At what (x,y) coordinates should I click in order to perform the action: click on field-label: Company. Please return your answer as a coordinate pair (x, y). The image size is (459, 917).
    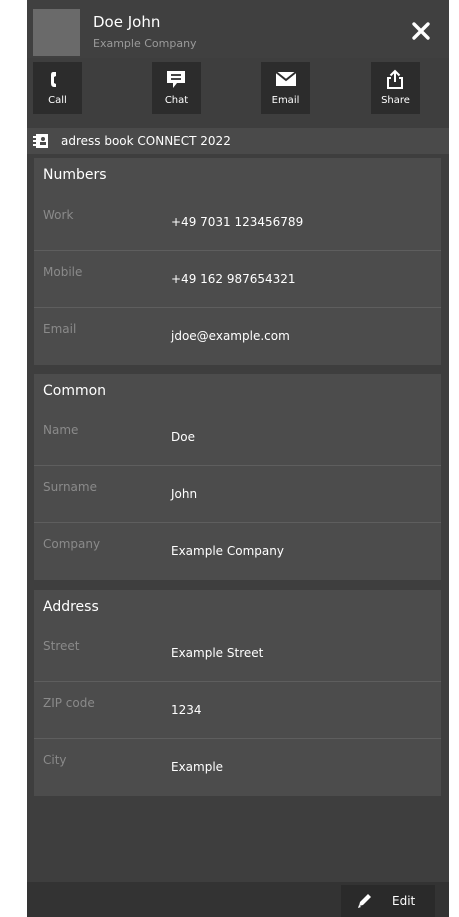
    Looking at the image, I should click on (72, 544).